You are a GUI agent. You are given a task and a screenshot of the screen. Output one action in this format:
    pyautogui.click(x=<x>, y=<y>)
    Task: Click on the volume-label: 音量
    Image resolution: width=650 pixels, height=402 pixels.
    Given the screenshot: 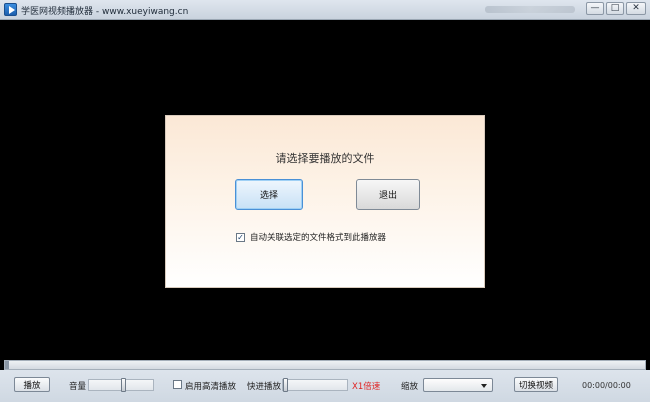 What is the action you would take?
    pyautogui.click(x=78, y=387)
    